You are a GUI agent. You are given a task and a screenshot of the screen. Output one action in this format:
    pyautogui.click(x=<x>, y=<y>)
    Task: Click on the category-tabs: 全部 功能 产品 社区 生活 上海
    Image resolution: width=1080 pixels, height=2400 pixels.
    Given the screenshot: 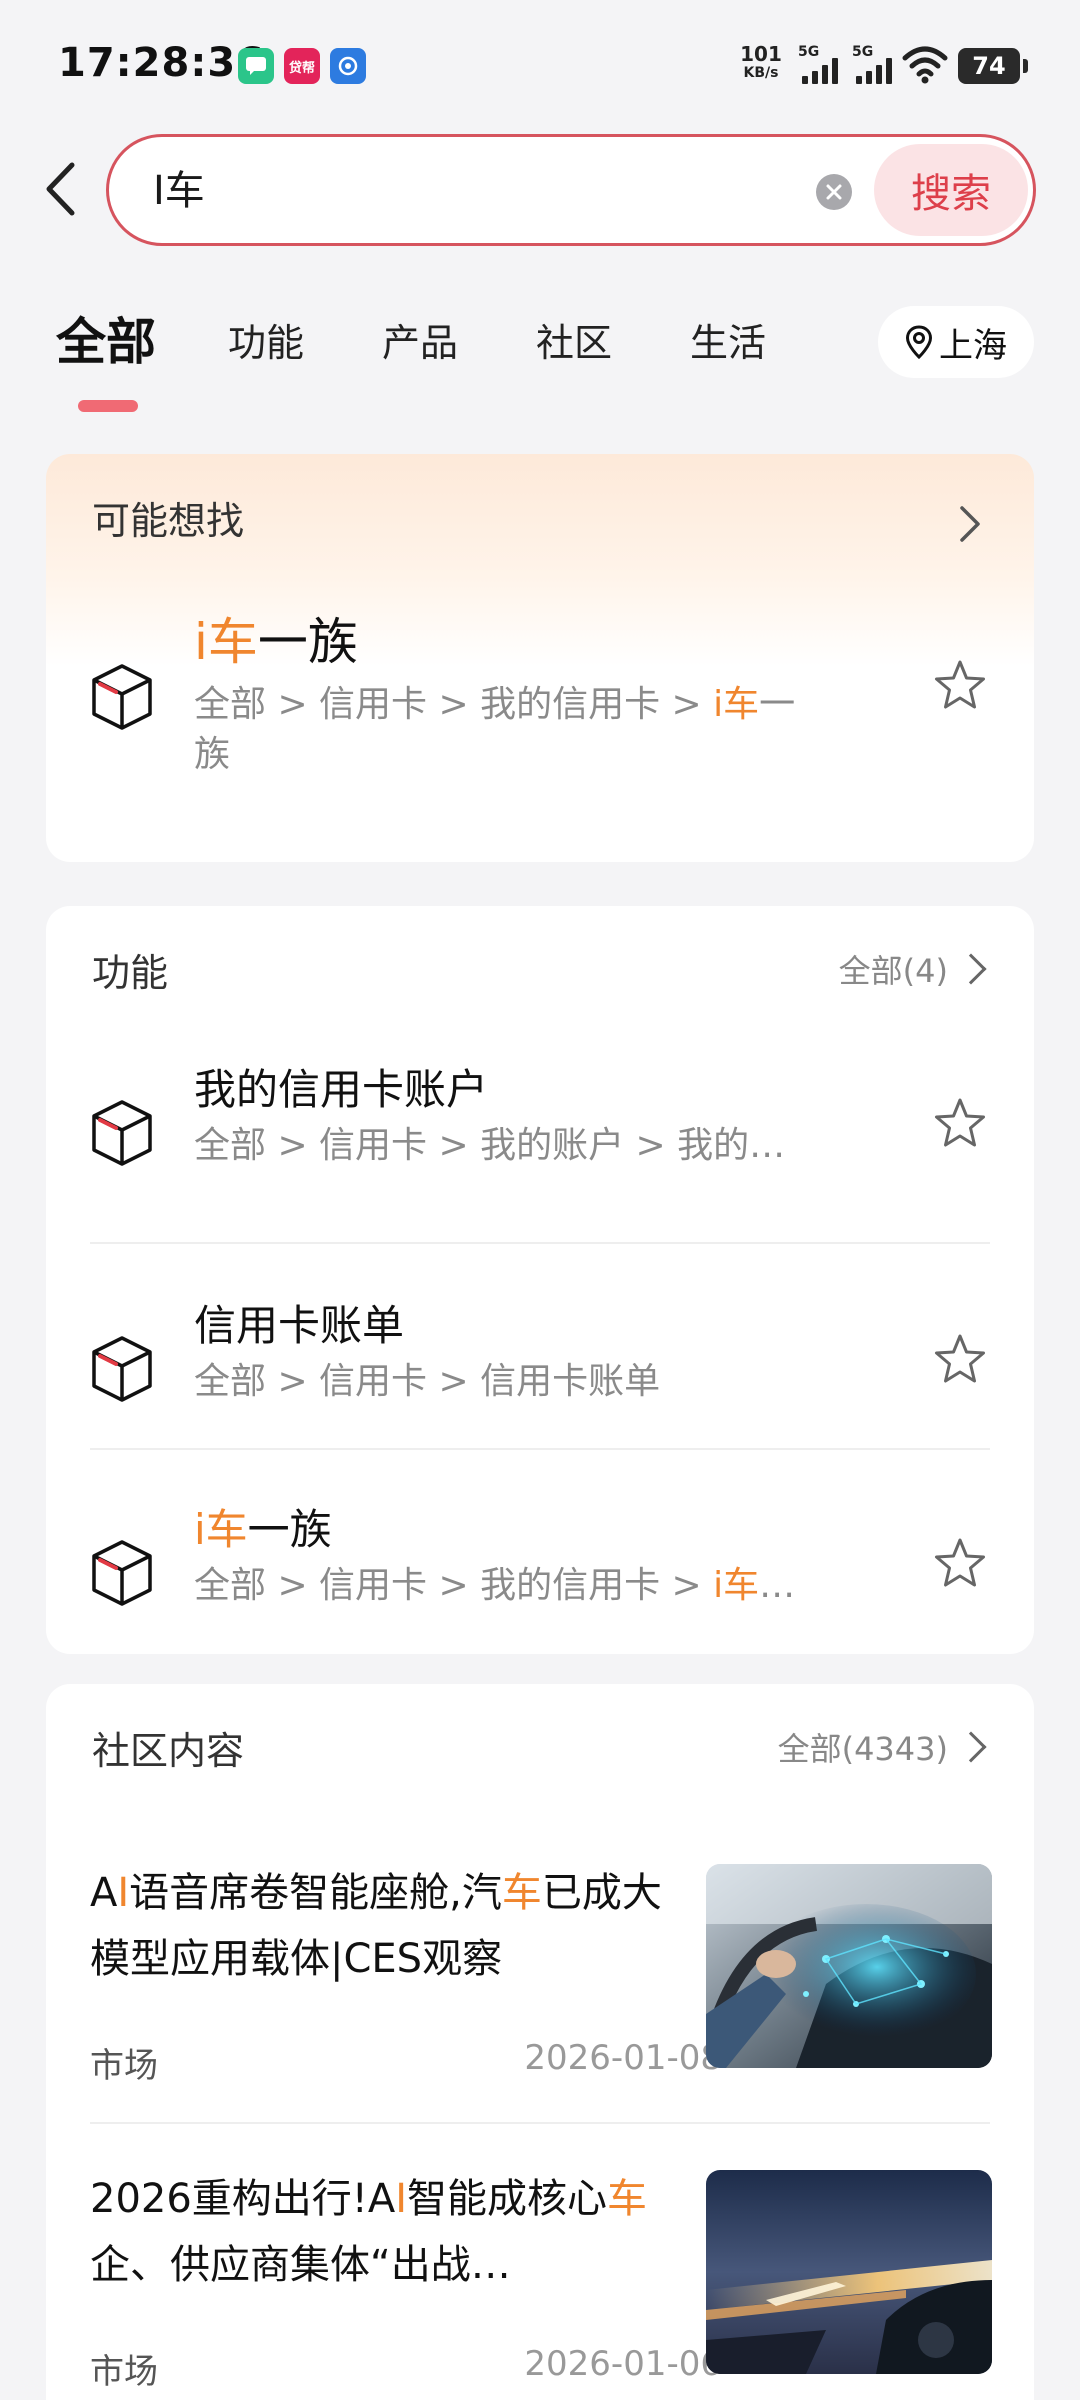 What is the action you would take?
    pyautogui.click(x=540, y=355)
    